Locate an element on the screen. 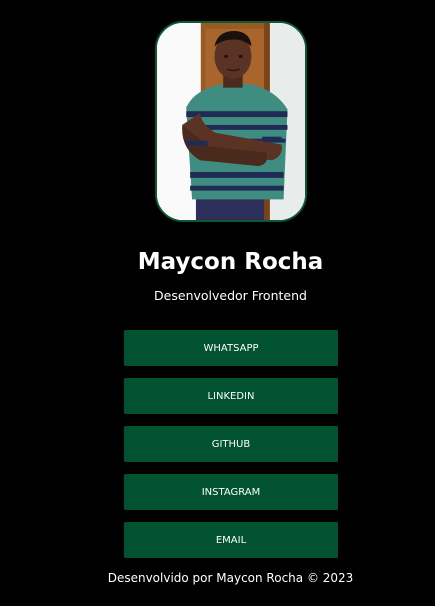  profile-role: Desenvolvedor Frontend is located at coordinates (230, 295).